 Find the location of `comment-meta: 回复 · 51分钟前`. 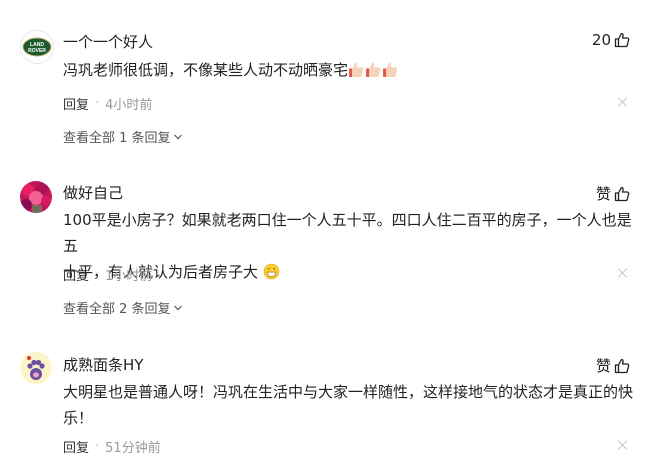

comment-meta: 回复 · 51分钟前 is located at coordinates (112, 446).